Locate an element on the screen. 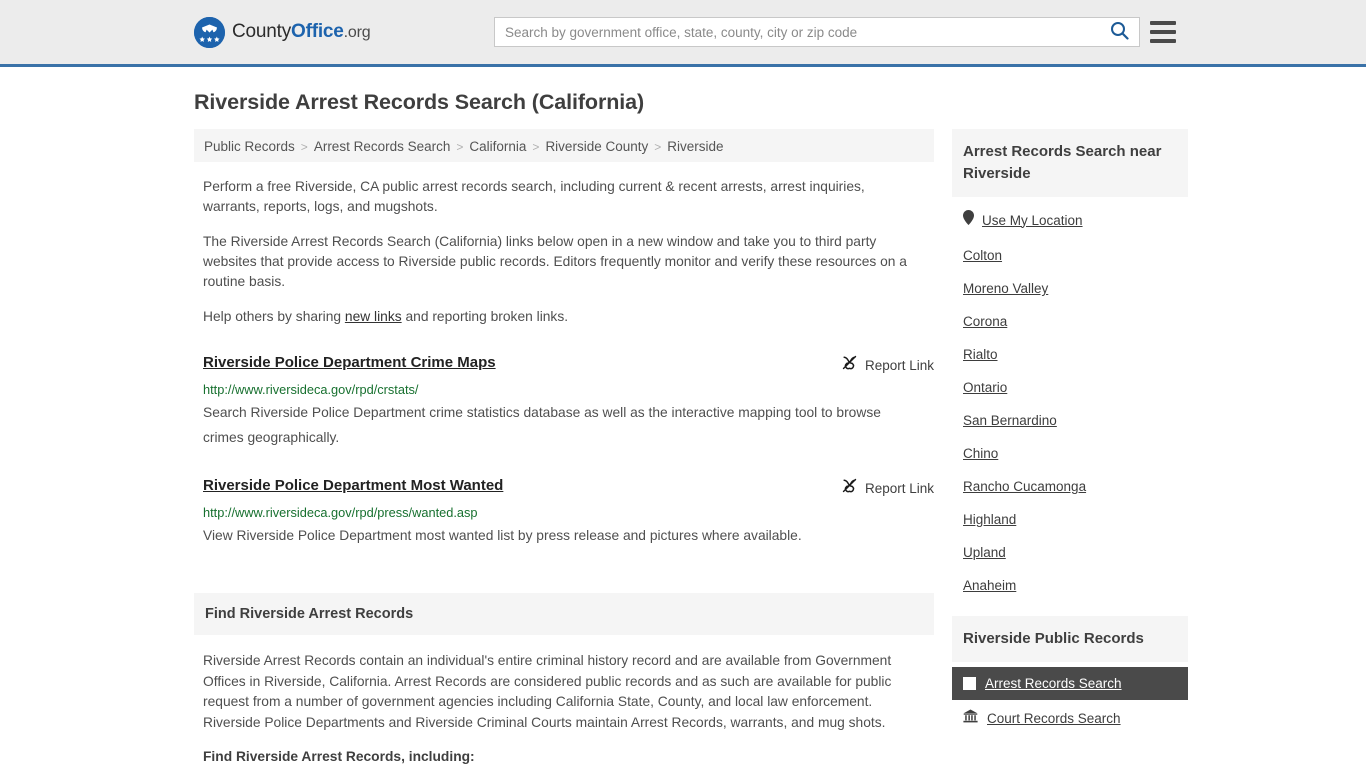 This screenshot has height=768, width=1366. brand-wordmark: CountyOffice.org is located at coordinates (301, 32).